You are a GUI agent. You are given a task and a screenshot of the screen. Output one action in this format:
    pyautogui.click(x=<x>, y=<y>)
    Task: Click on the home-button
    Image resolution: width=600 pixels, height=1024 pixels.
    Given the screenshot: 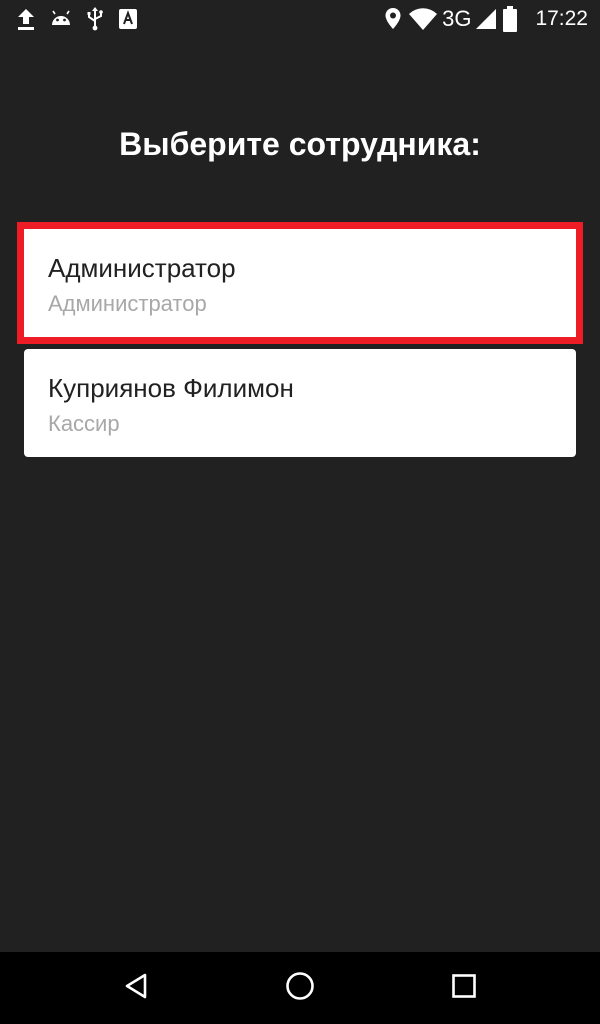 What is the action you would take?
    pyautogui.click(x=300, y=988)
    